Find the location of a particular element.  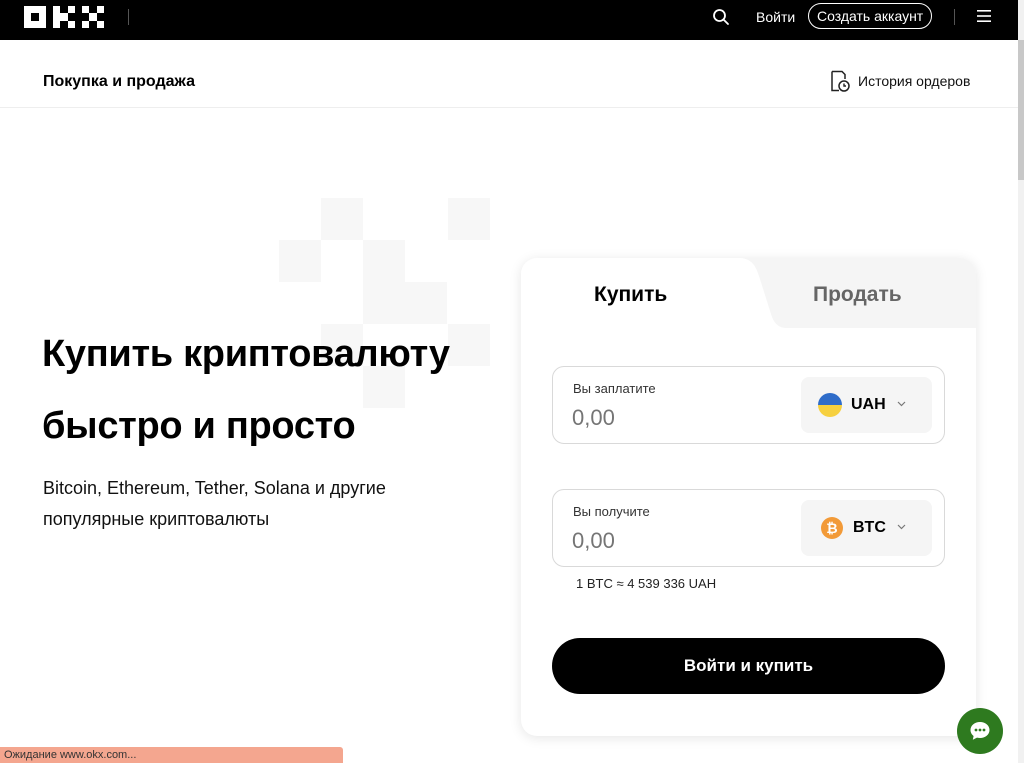

bitcoin-icon: ₿ is located at coordinates (832, 528).